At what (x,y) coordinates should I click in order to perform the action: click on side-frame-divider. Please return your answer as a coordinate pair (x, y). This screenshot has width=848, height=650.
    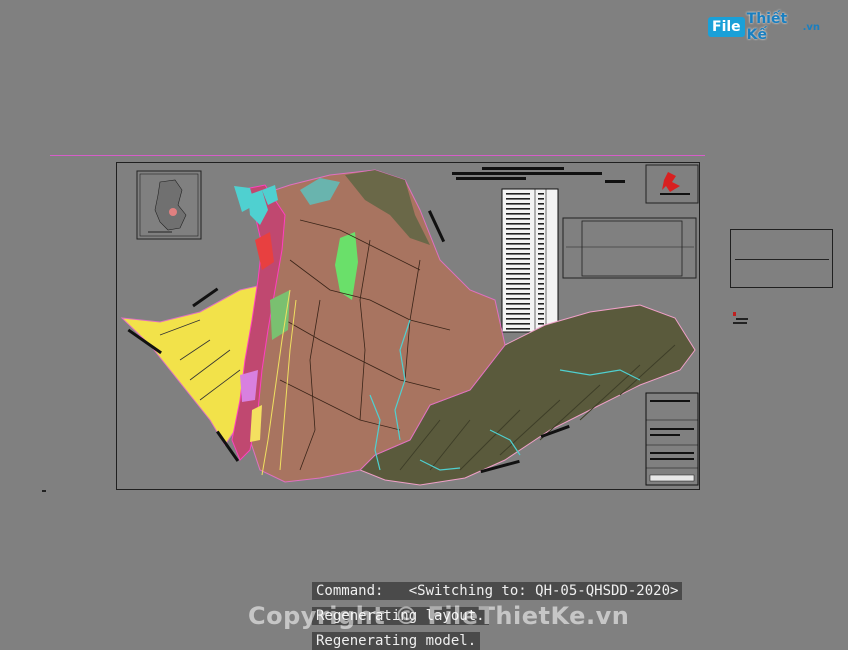
    Looking at the image, I should click on (782, 259).